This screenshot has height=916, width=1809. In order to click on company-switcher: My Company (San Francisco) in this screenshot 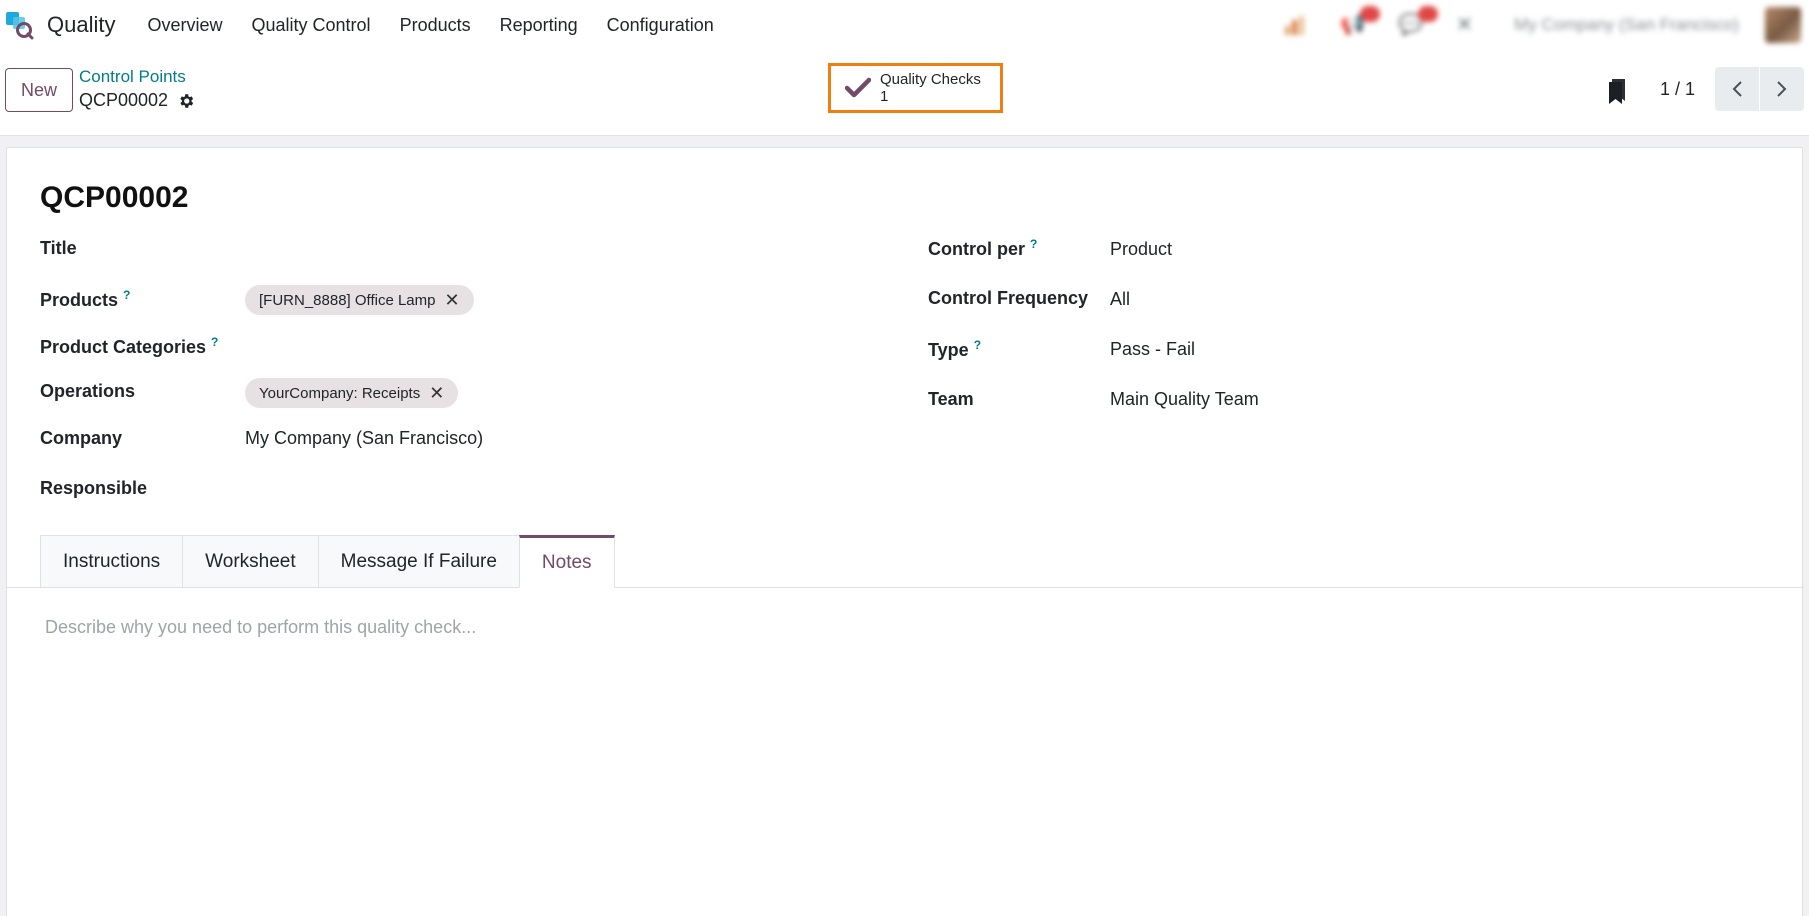, I will do `click(1626, 25)`.